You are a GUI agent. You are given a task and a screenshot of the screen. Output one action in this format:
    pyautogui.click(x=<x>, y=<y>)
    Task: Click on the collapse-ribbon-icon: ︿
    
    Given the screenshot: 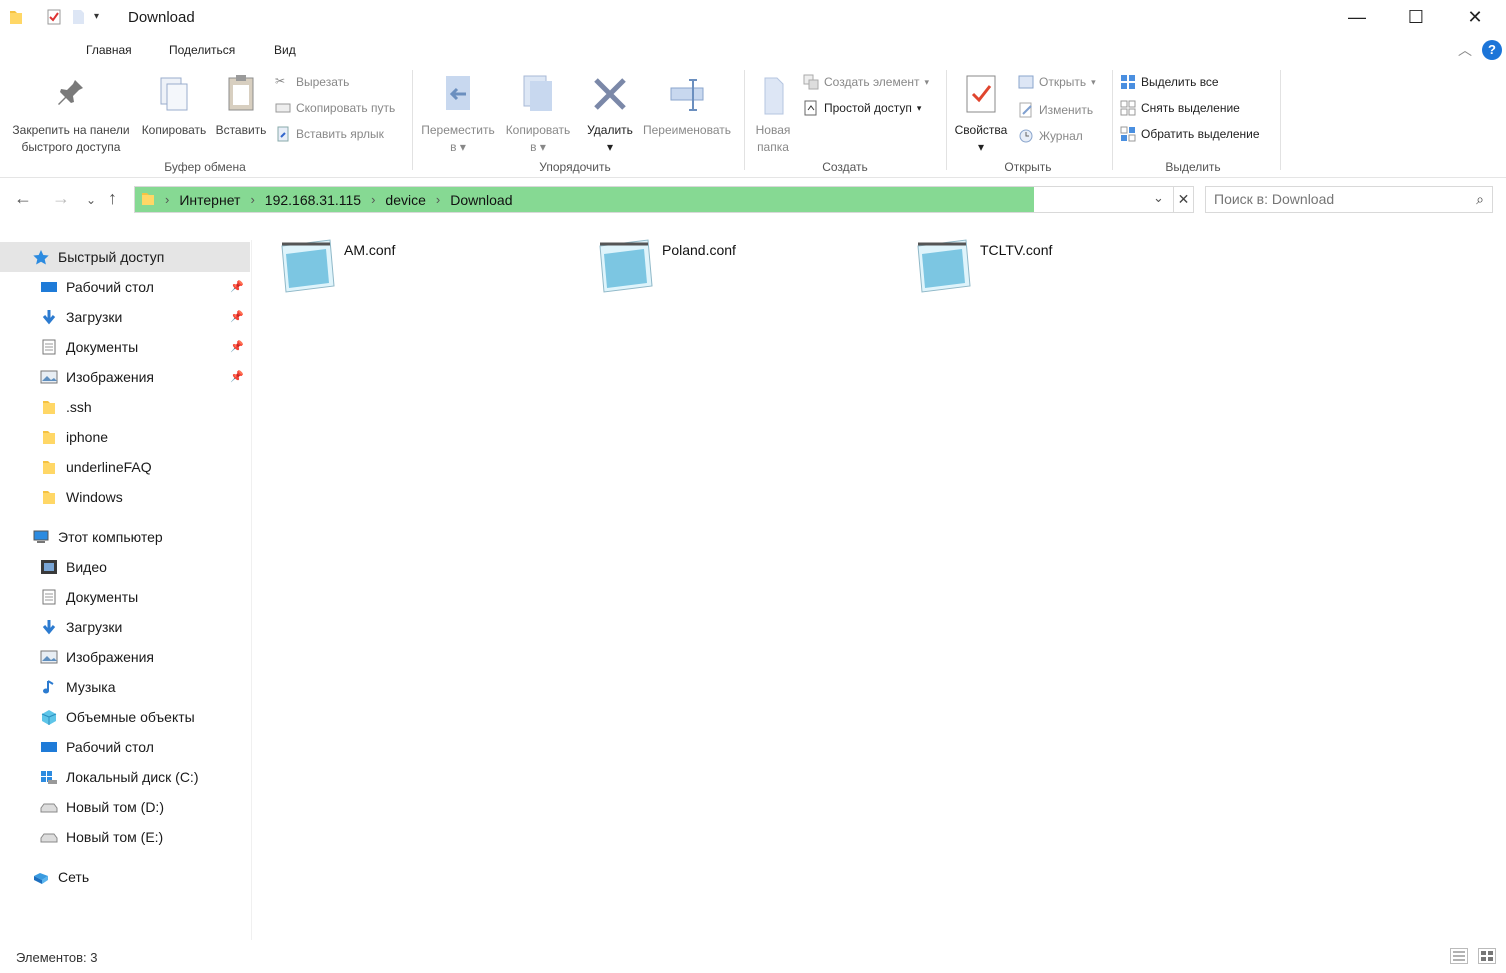 What is the action you would take?
    pyautogui.click(x=1465, y=50)
    